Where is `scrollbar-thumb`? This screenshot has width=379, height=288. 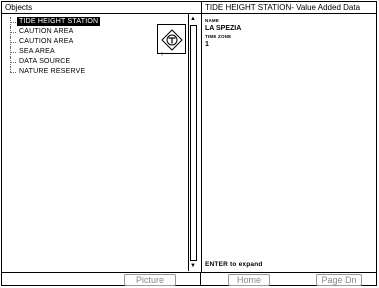 scrollbar-thumb is located at coordinates (193, 143).